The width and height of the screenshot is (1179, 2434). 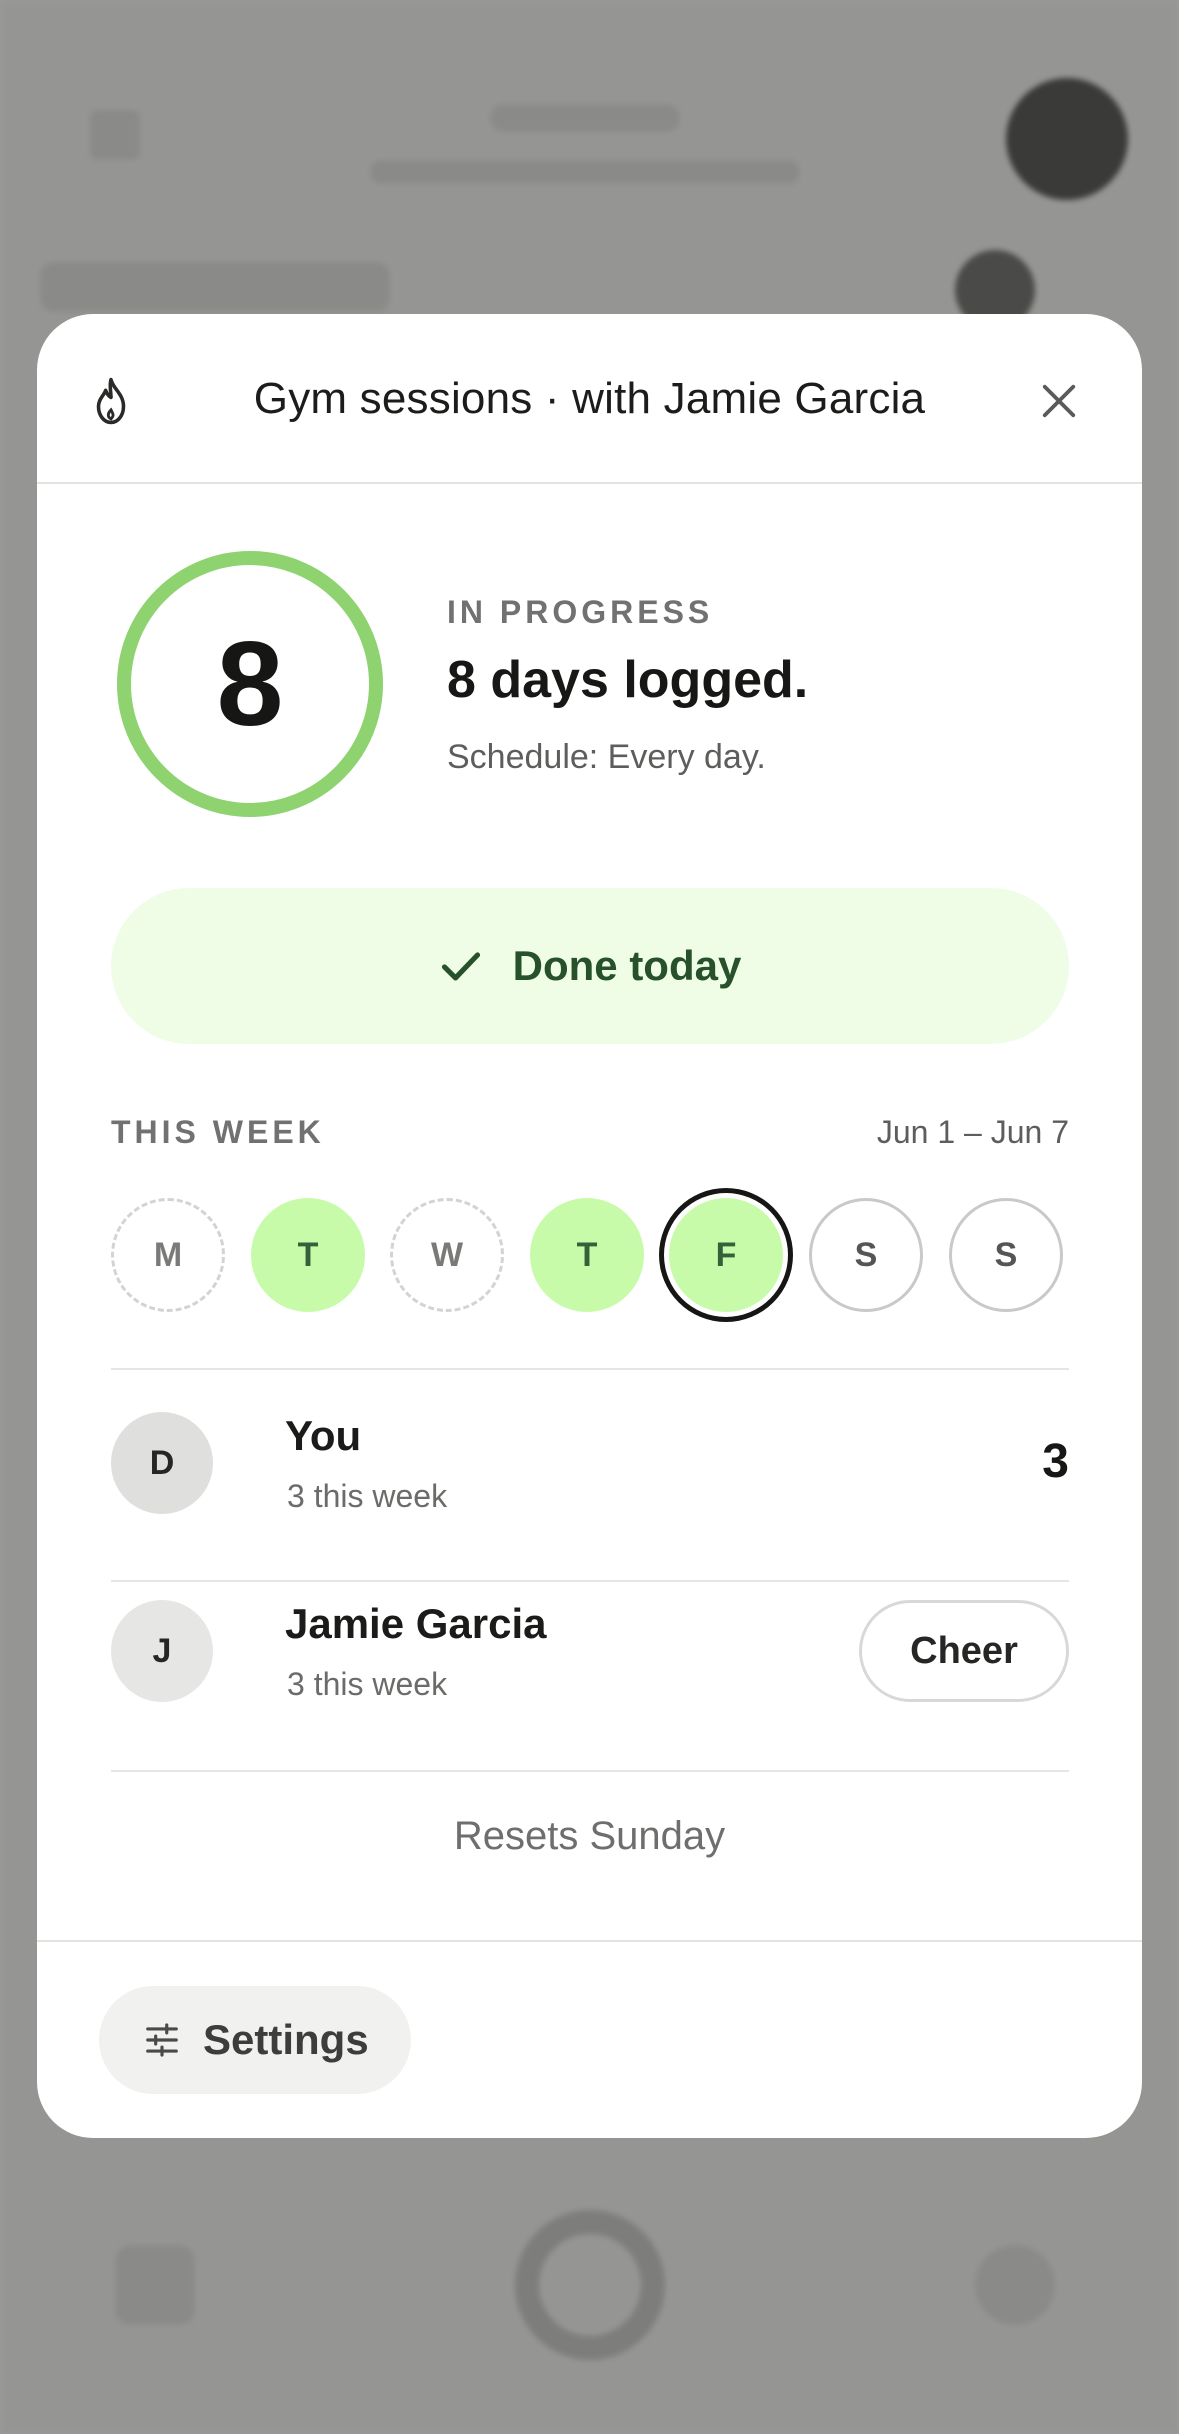 I want to click on bg-home-icon, so click(x=155, y=2285).